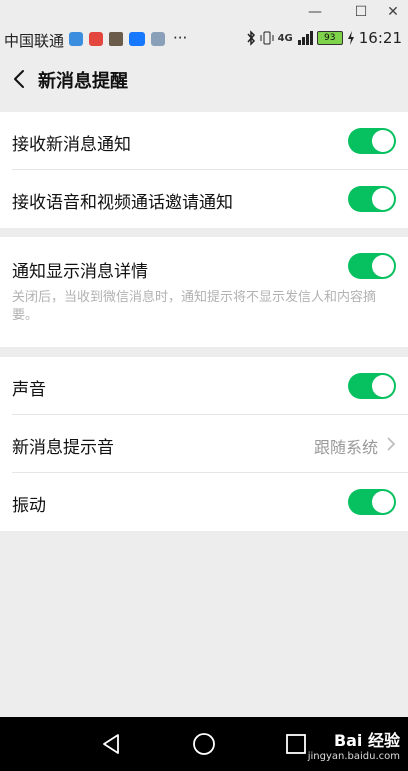 The height and width of the screenshot is (771, 408). What do you see at coordinates (204, 12) in the screenshot?
I see `window-controls: — ☐ ✕` at bounding box center [204, 12].